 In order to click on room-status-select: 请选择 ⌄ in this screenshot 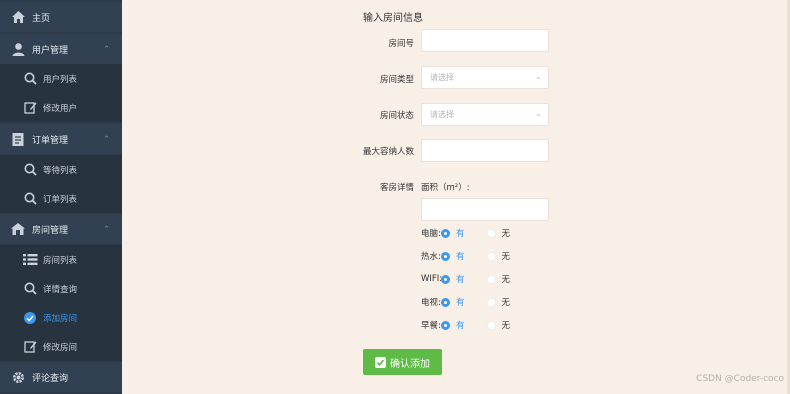, I will do `click(485, 114)`.